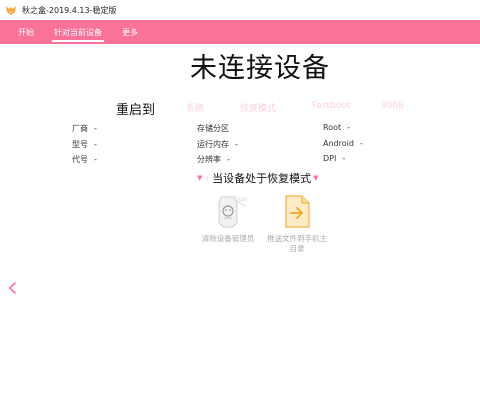 The height and width of the screenshot is (403, 480). Describe the element at coordinates (262, 178) in the screenshot. I see `recovery-section-title: 当设备处于恢复模式` at that location.